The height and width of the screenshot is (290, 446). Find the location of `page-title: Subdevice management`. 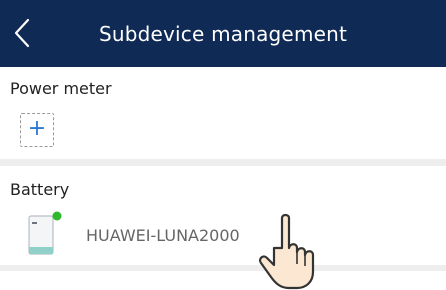

page-title: Subdevice management is located at coordinates (223, 34).